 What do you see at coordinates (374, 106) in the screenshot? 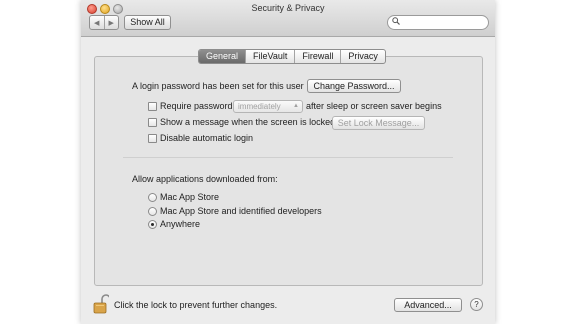
I see `require-password-suffix: after sleep or screen saver begins` at bounding box center [374, 106].